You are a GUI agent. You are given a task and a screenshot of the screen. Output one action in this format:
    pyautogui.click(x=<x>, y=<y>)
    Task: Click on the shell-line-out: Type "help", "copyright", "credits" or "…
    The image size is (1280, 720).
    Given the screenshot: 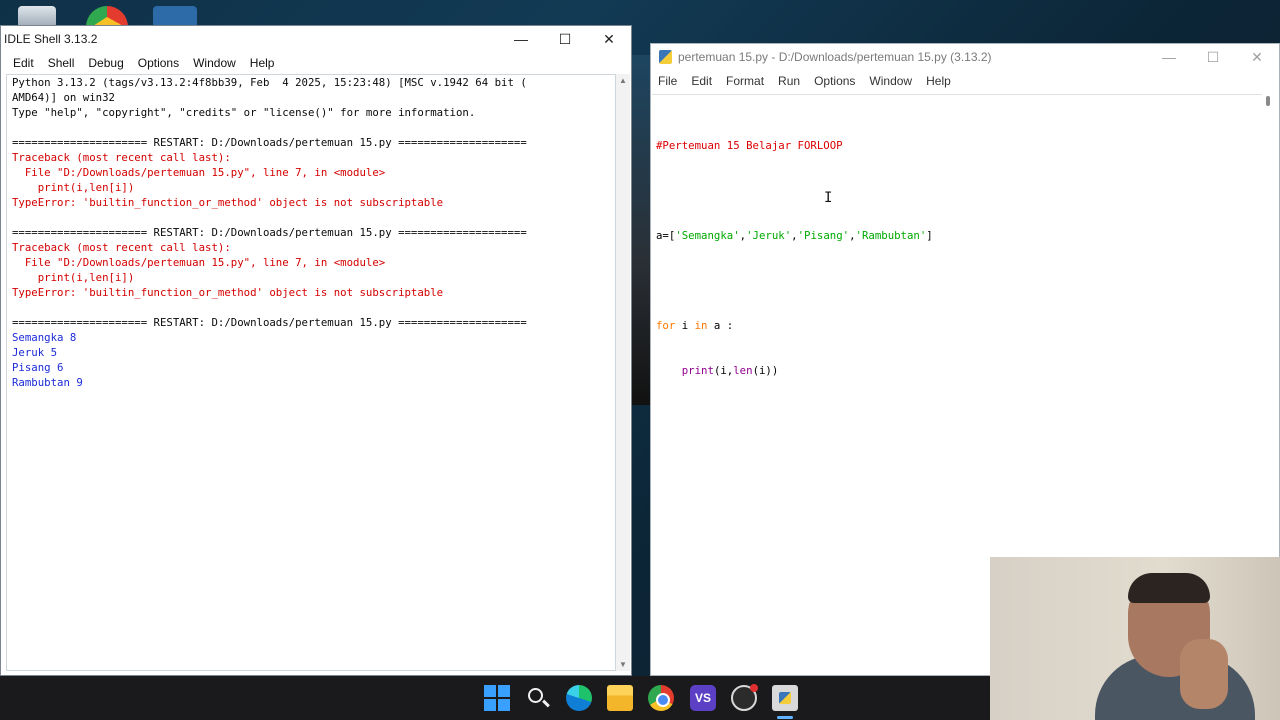 What is the action you would take?
    pyautogui.click(x=244, y=112)
    